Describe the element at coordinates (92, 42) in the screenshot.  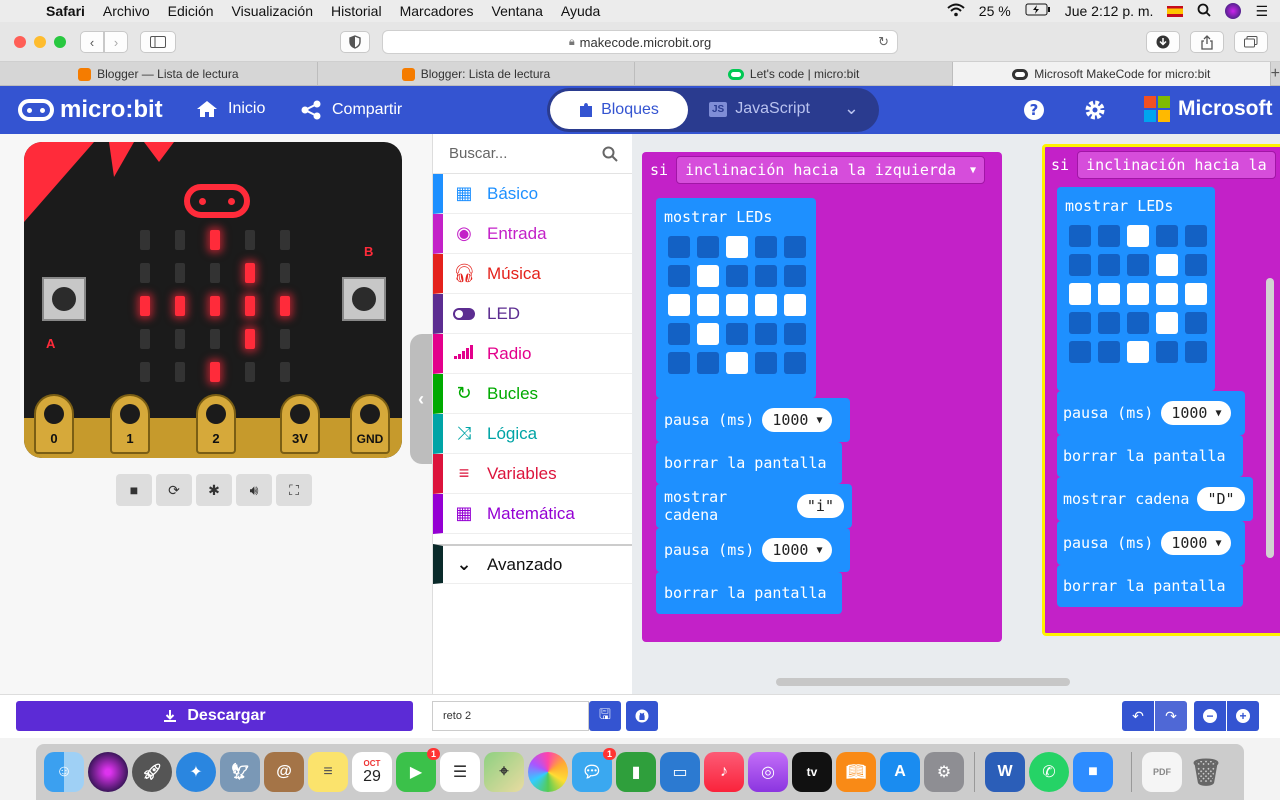
I see `back-button: ‹` at that location.